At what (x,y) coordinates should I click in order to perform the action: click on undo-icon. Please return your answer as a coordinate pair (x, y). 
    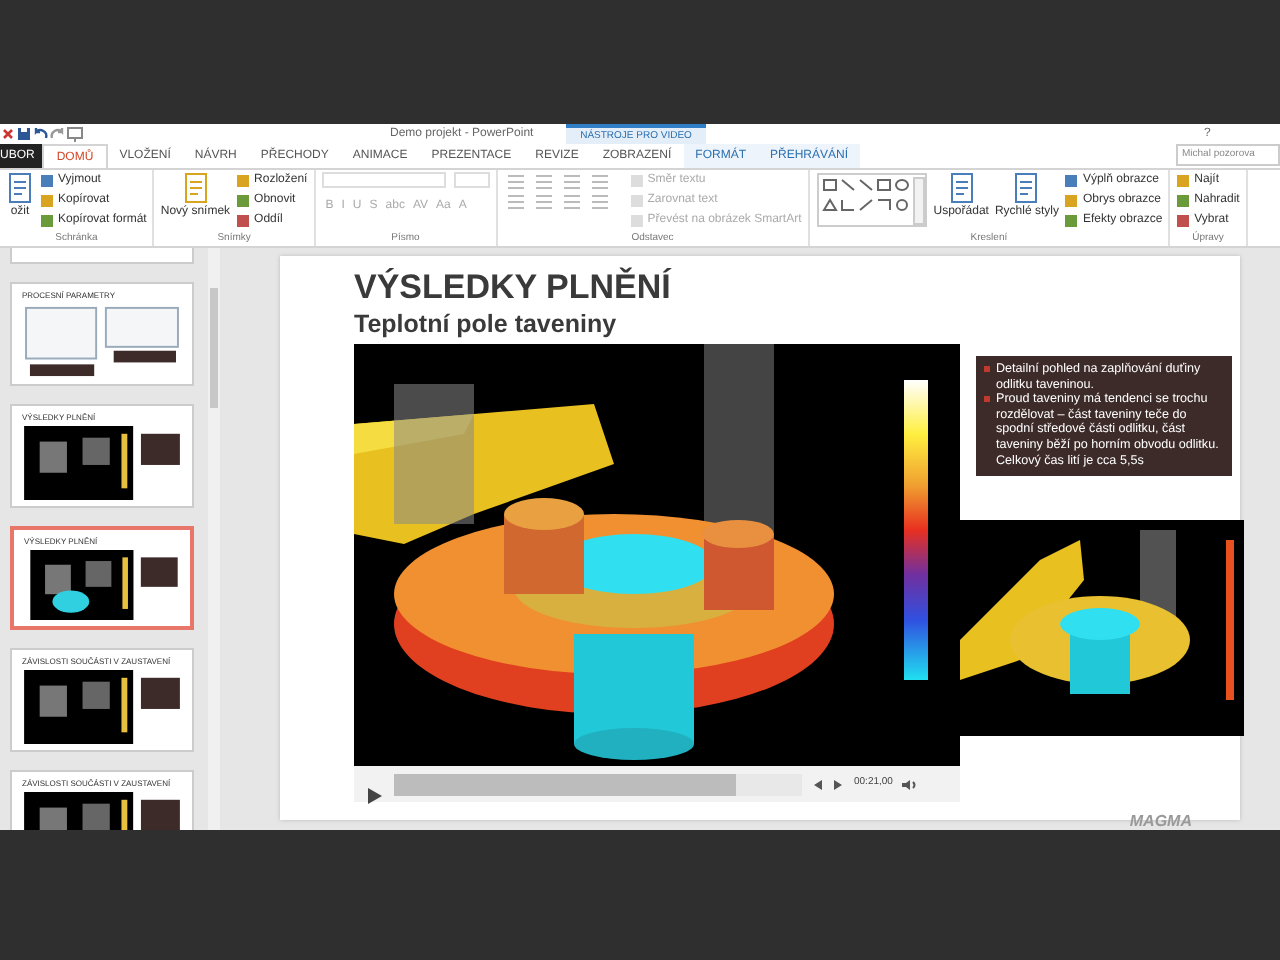
    Looking at the image, I should click on (41, 134).